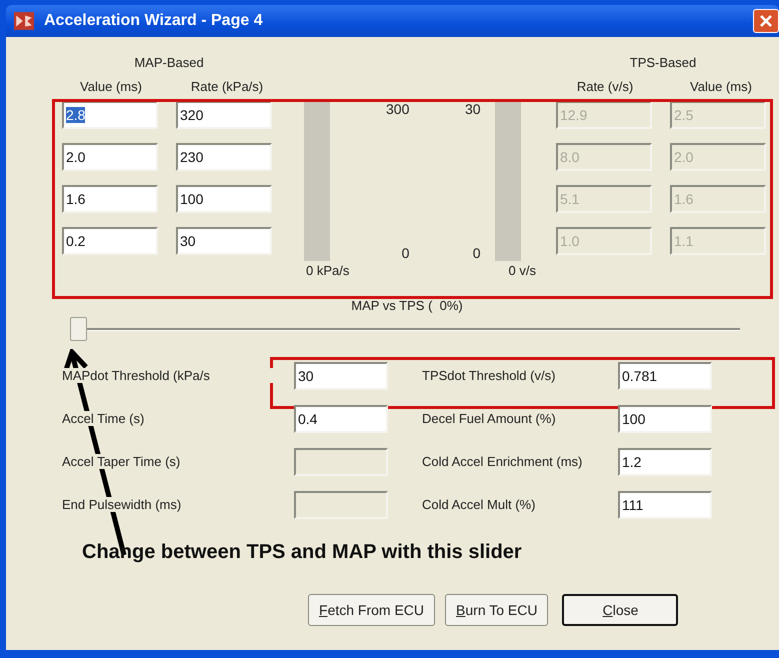 Image resolution: width=779 pixels, height=658 pixels. Describe the element at coordinates (110, 241) in the screenshot. I see `value-field: 0.2` at that location.